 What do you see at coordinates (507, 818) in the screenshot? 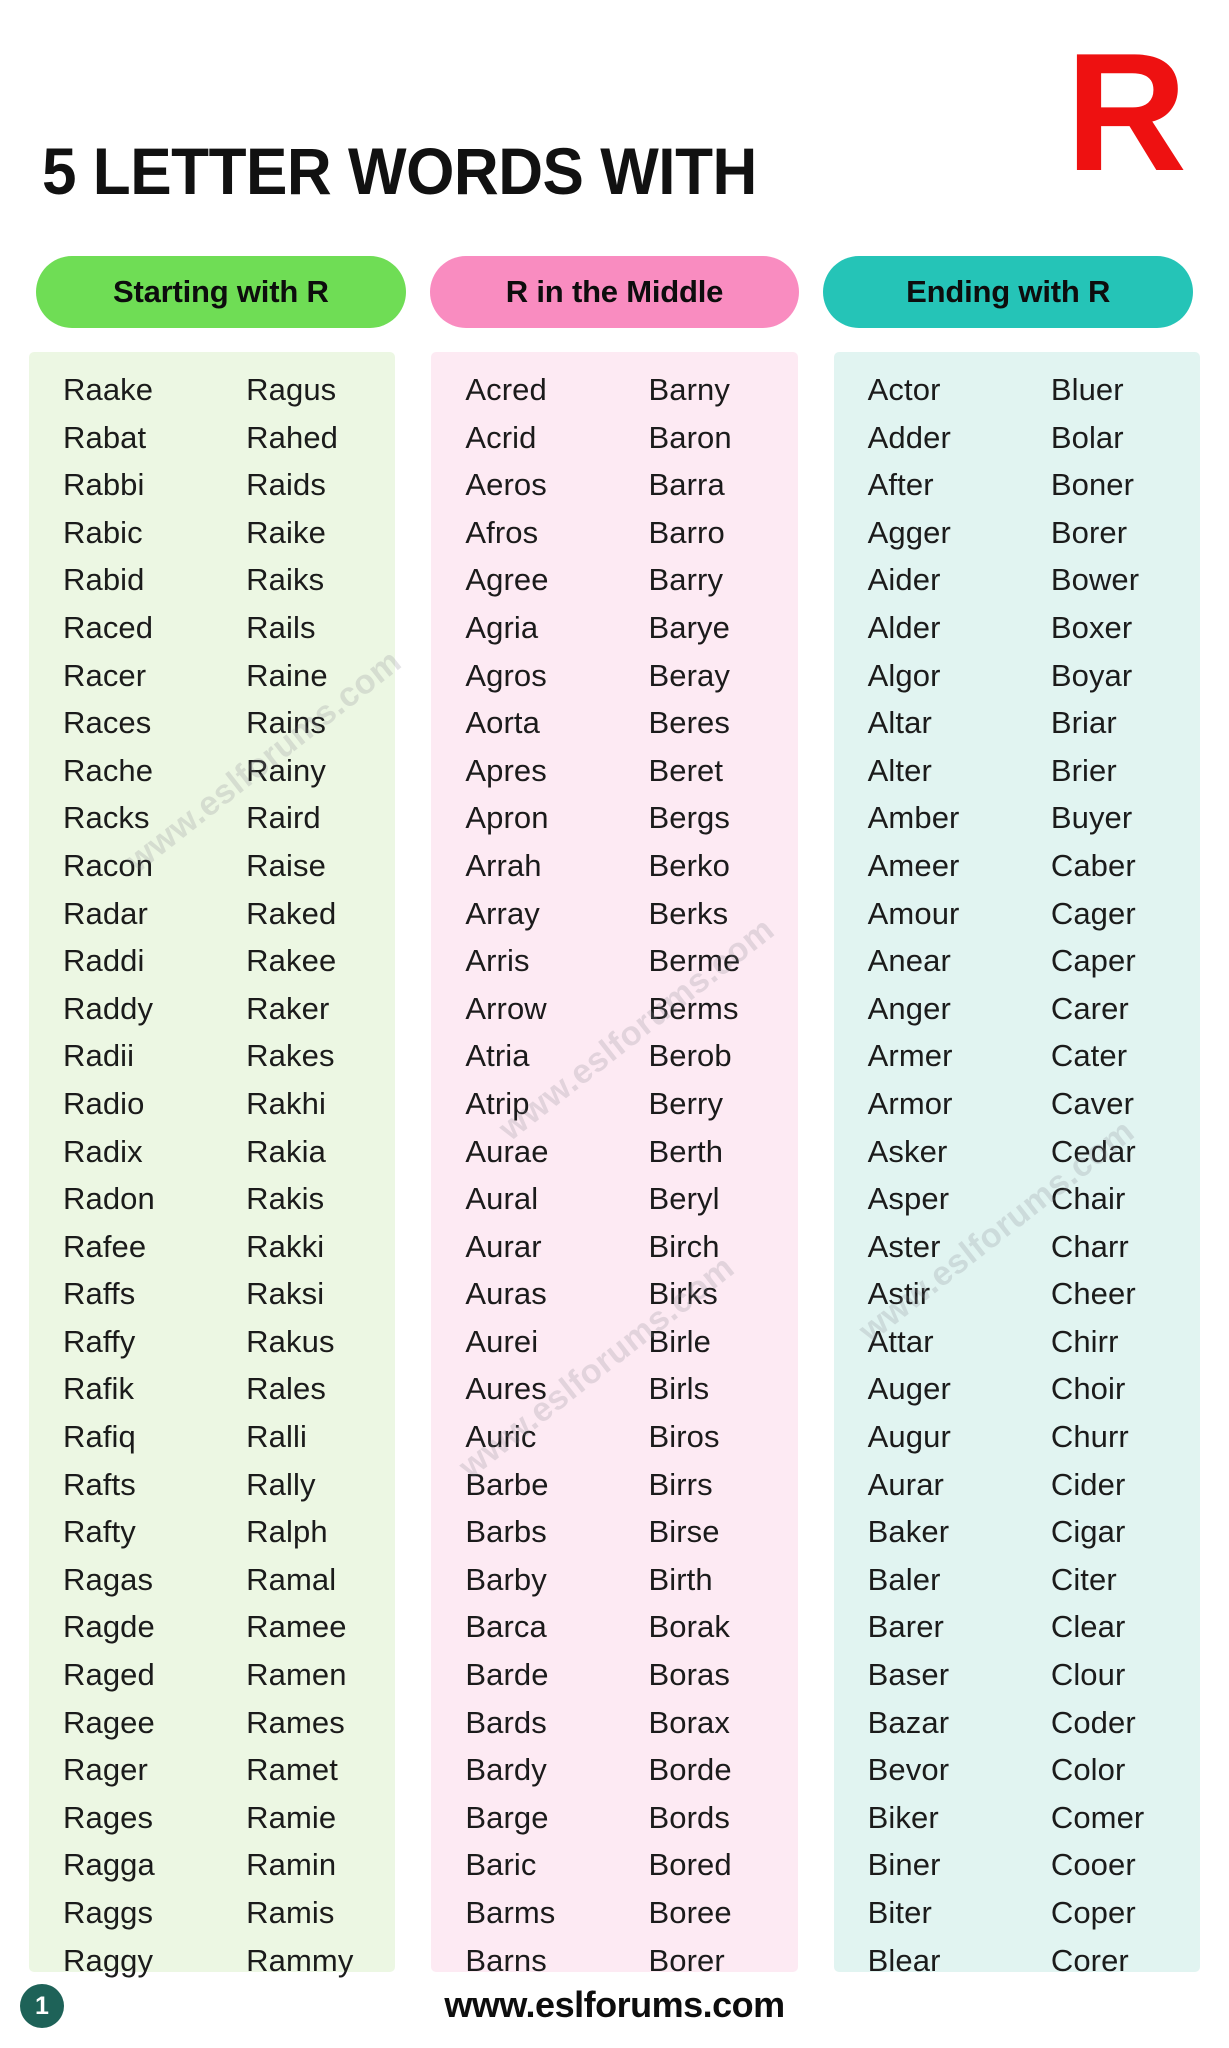
I see `word-item: Apron` at bounding box center [507, 818].